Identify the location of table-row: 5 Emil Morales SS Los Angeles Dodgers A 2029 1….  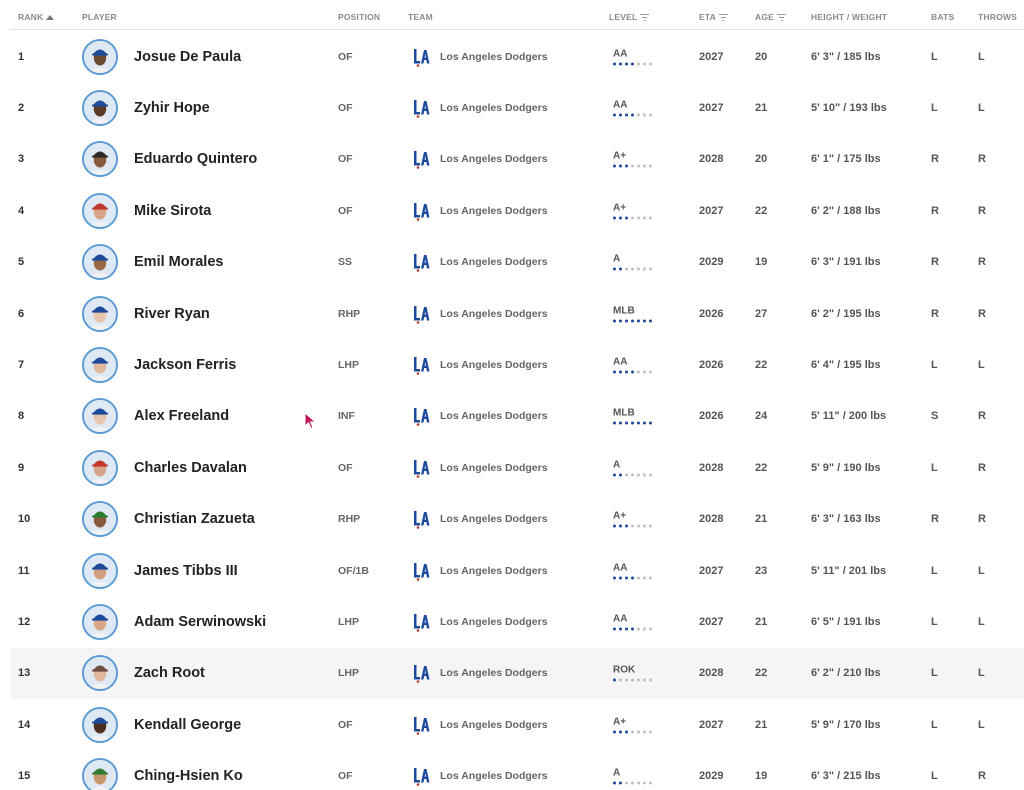
(517, 262).